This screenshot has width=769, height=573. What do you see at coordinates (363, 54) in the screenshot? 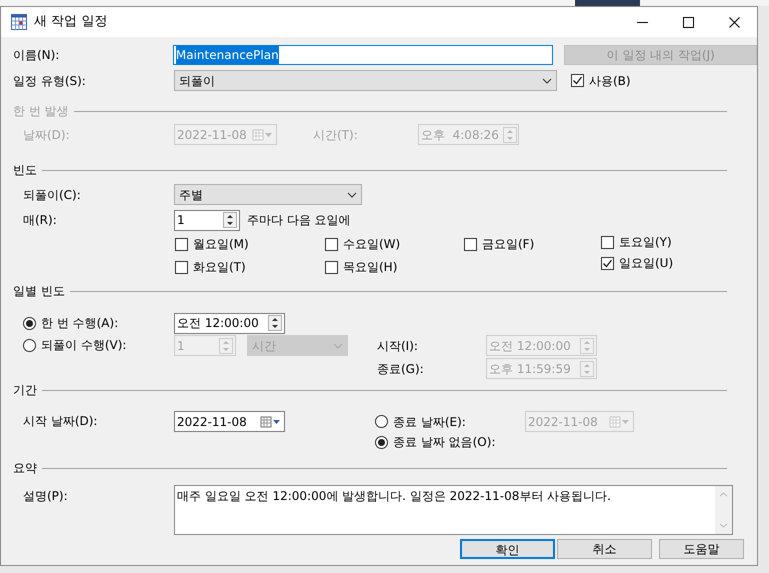
I see `name-field: MaintenancePlan` at bounding box center [363, 54].